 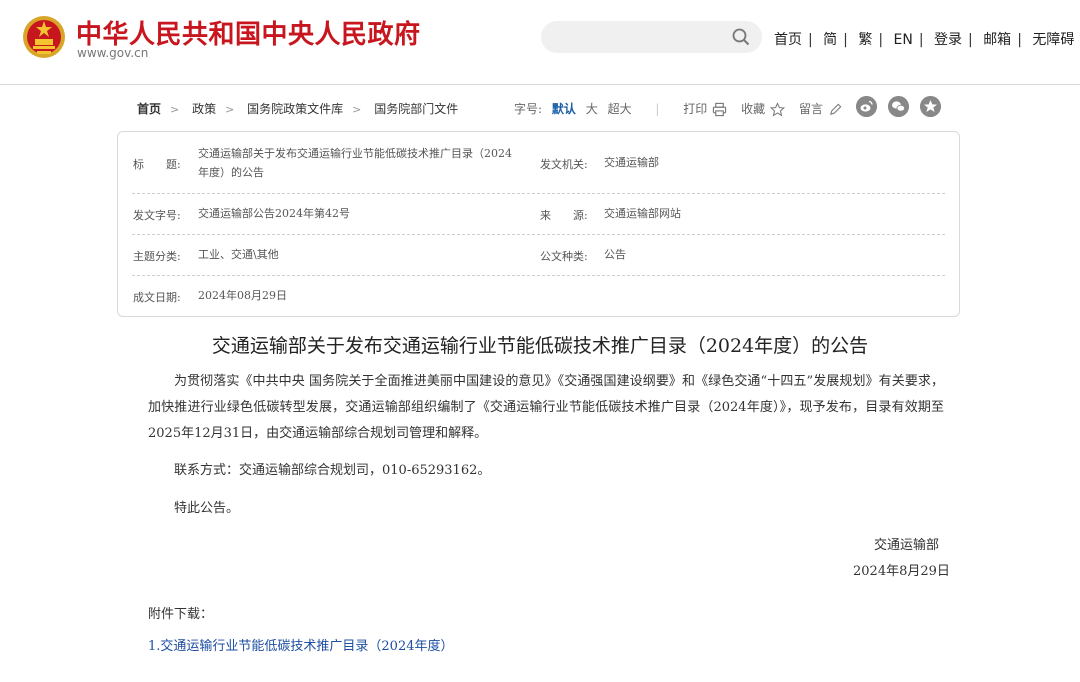 What do you see at coordinates (204, 109) in the screenshot?
I see `breadcrumb-policy: 政策` at bounding box center [204, 109].